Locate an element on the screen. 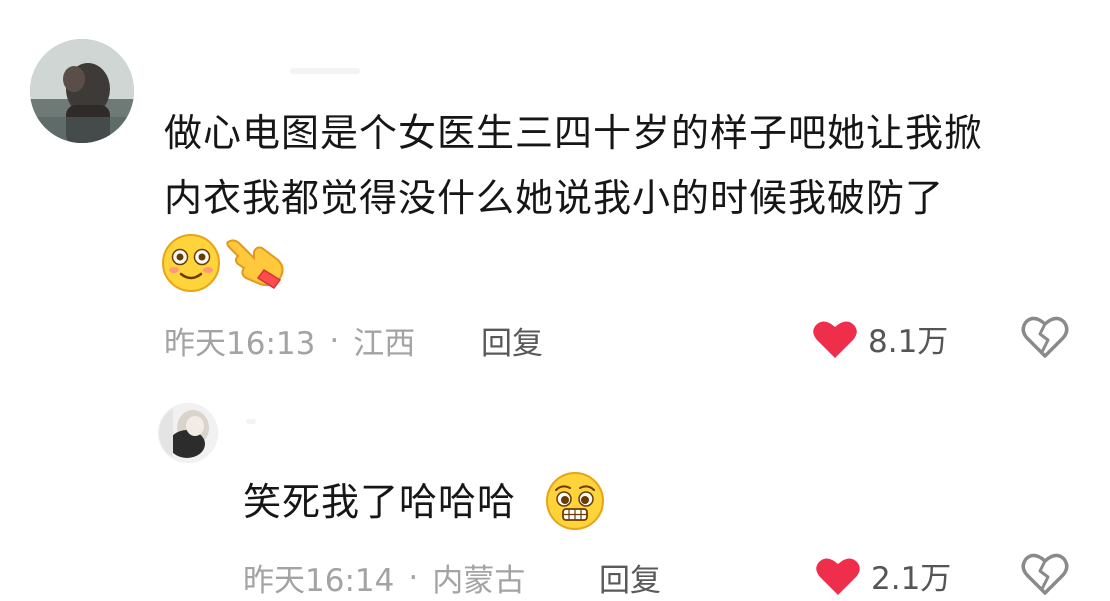 This screenshot has height=601, width=1110. like-count: 2.1万 is located at coordinates (911, 579).